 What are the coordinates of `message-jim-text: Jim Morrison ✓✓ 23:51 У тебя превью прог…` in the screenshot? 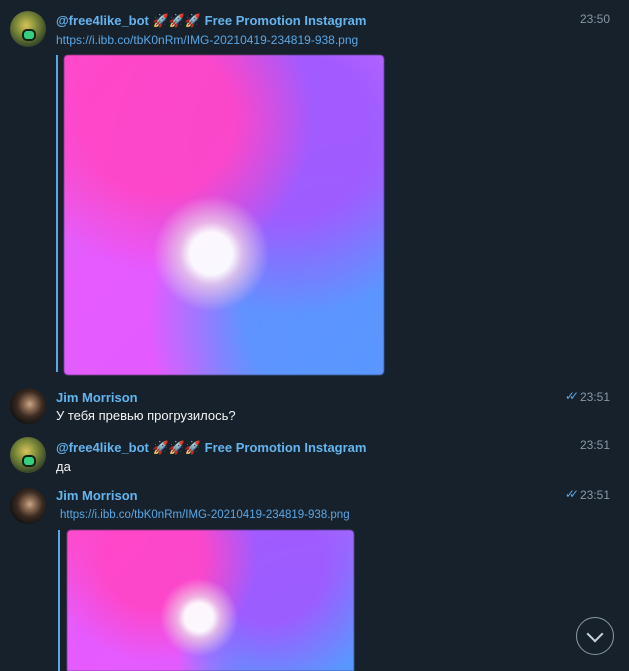 It's located at (314, 406).